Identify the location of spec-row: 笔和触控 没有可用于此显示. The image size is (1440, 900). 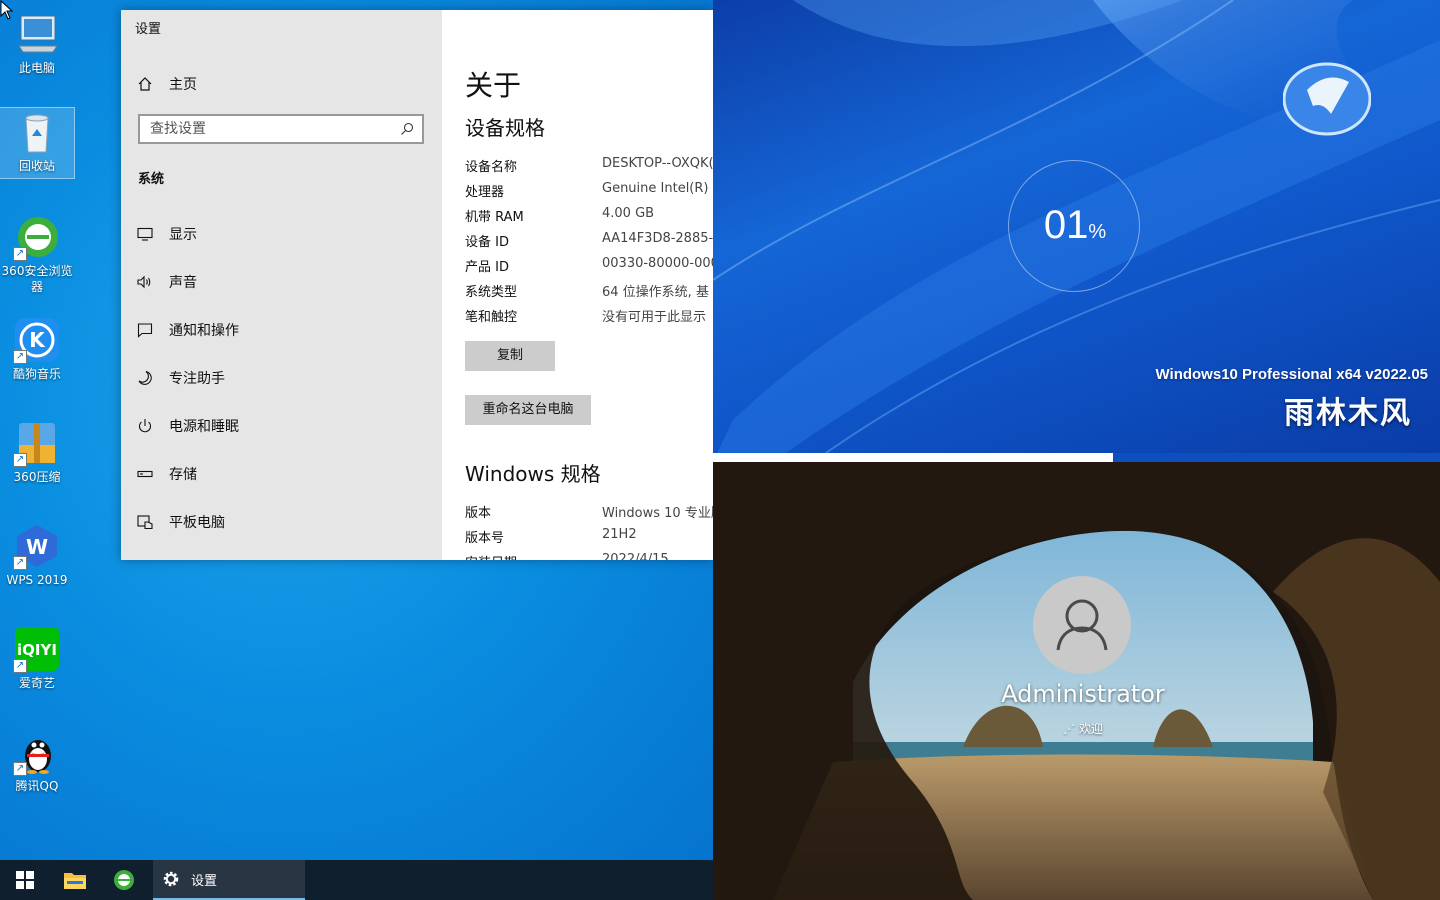
(589, 316).